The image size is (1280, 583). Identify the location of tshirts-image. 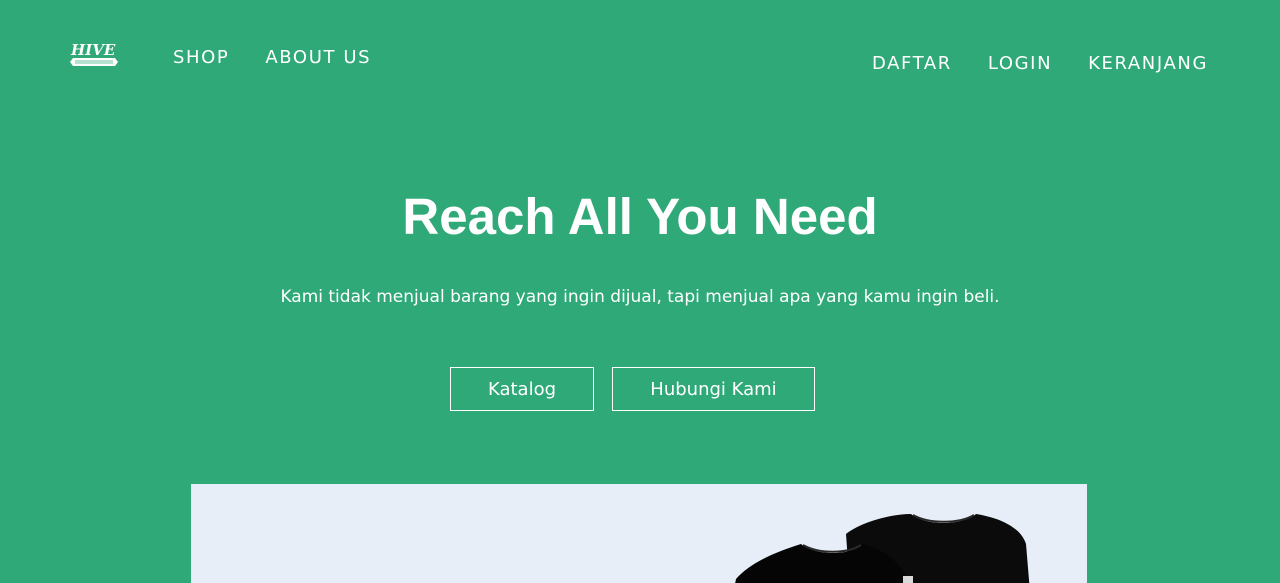
(882, 548).